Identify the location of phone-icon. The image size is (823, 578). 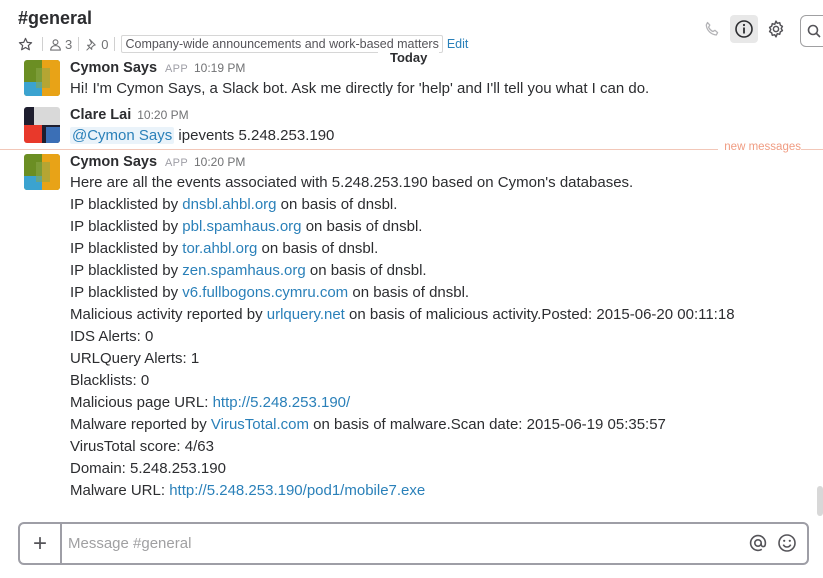
(712, 28).